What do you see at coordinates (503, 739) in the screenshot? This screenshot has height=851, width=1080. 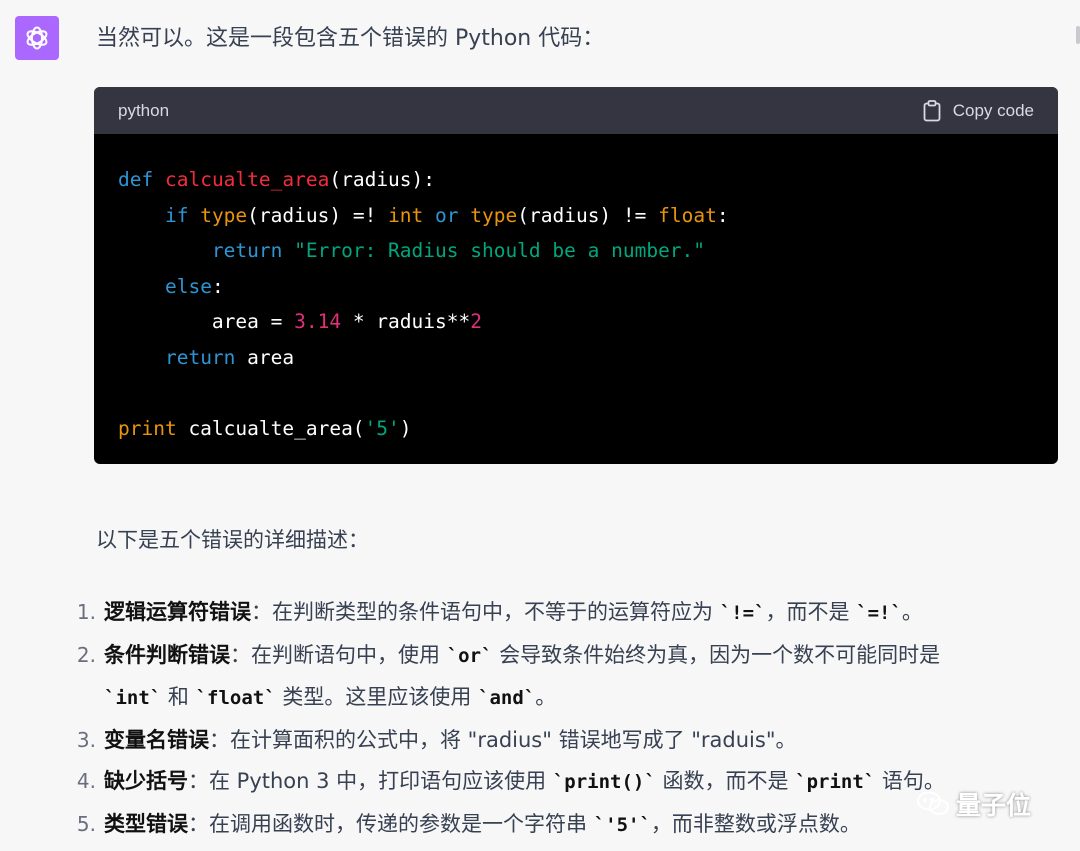 I see `error-text: ：在计算面积的公式中，将 "radius" 错误地写成了 "raduis"。` at bounding box center [503, 739].